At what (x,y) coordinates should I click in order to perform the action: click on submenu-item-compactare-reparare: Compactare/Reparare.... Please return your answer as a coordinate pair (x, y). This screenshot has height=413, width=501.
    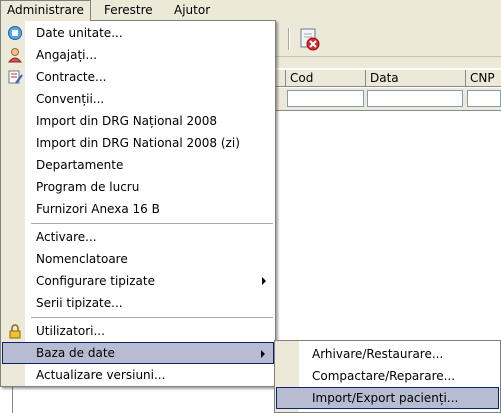
    Looking at the image, I should click on (387, 376).